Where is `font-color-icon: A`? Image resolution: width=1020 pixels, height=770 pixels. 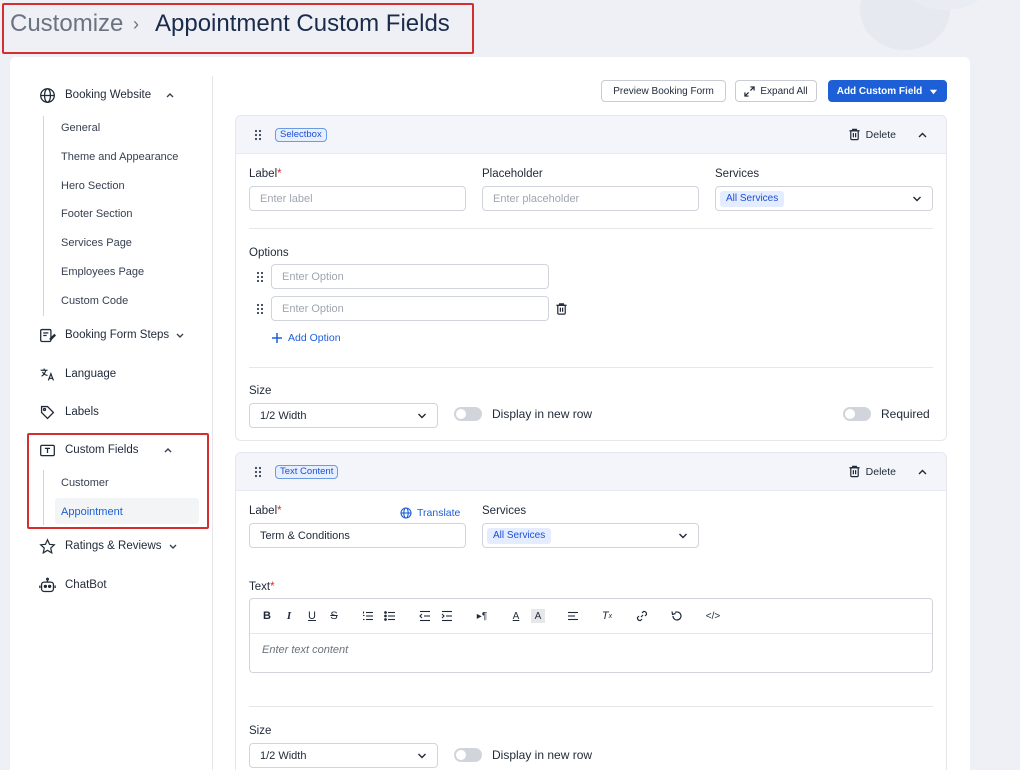 font-color-icon: A is located at coordinates (516, 616).